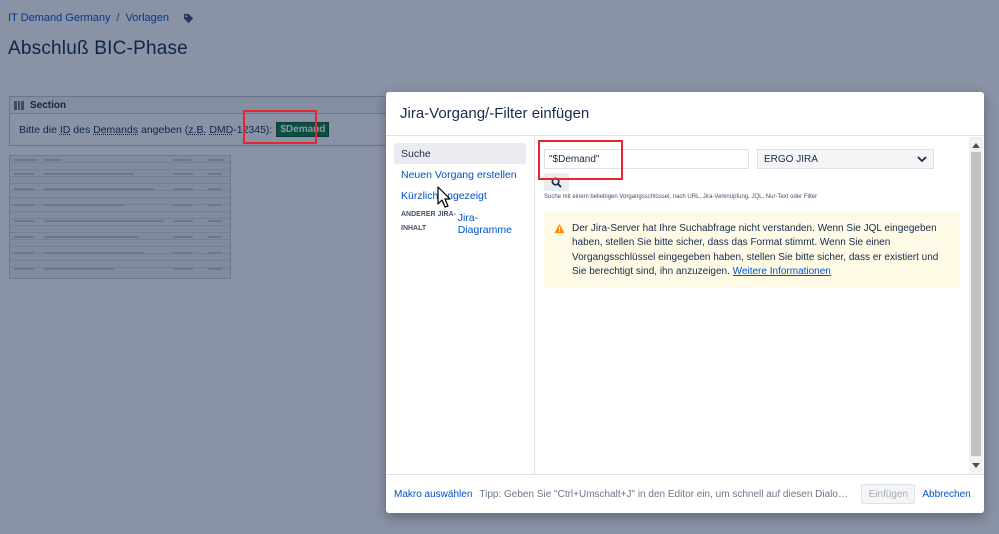  What do you see at coordinates (460, 153) in the screenshot?
I see `nav-item-search: Suche` at bounding box center [460, 153].